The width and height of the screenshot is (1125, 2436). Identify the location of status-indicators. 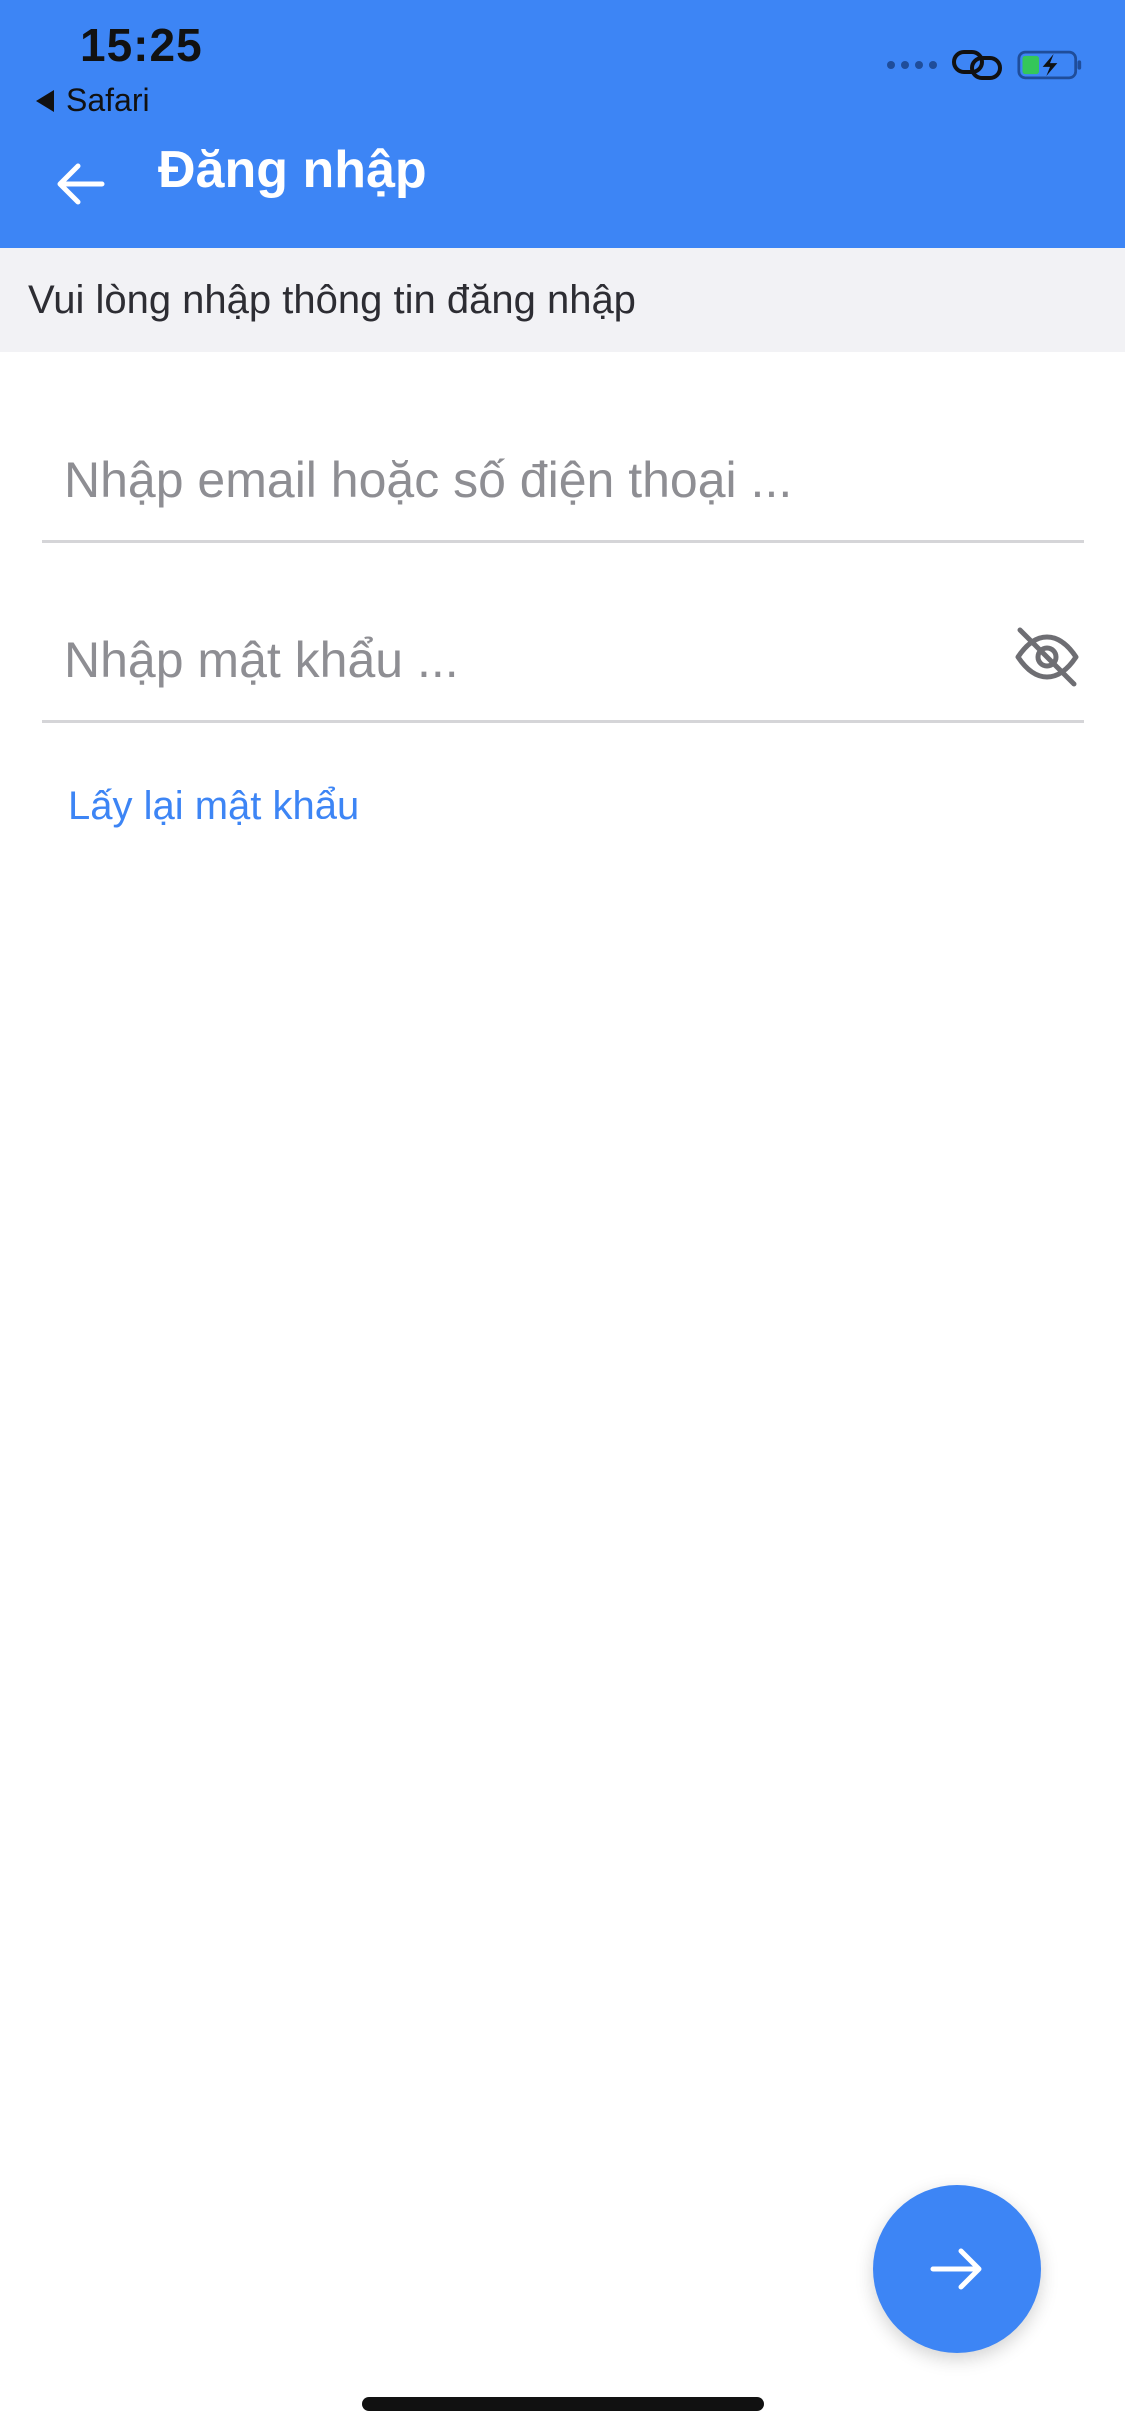
(985, 65).